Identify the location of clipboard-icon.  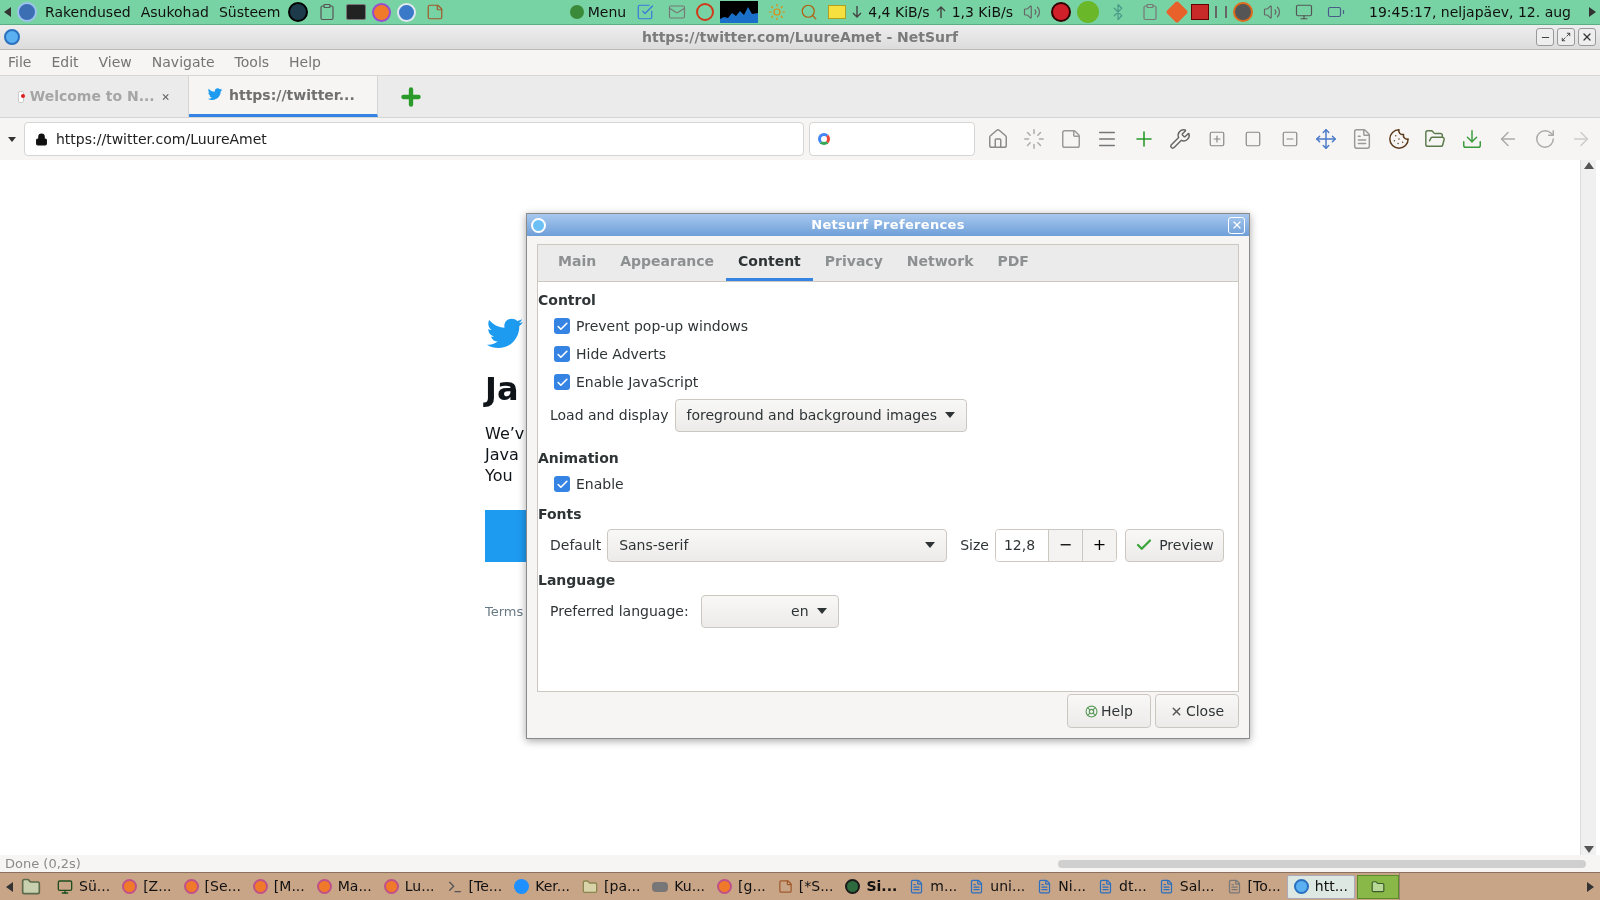
(1150, 12).